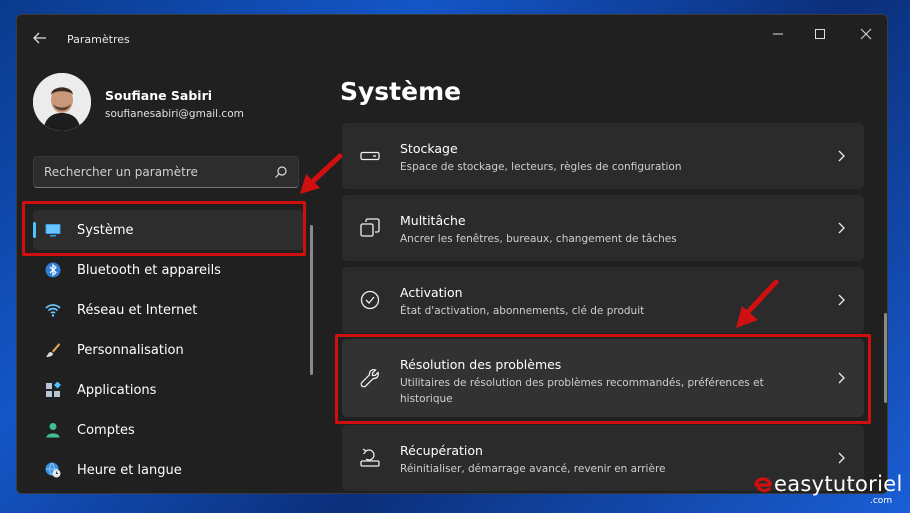  I want to click on close-icon, so click(866, 34).